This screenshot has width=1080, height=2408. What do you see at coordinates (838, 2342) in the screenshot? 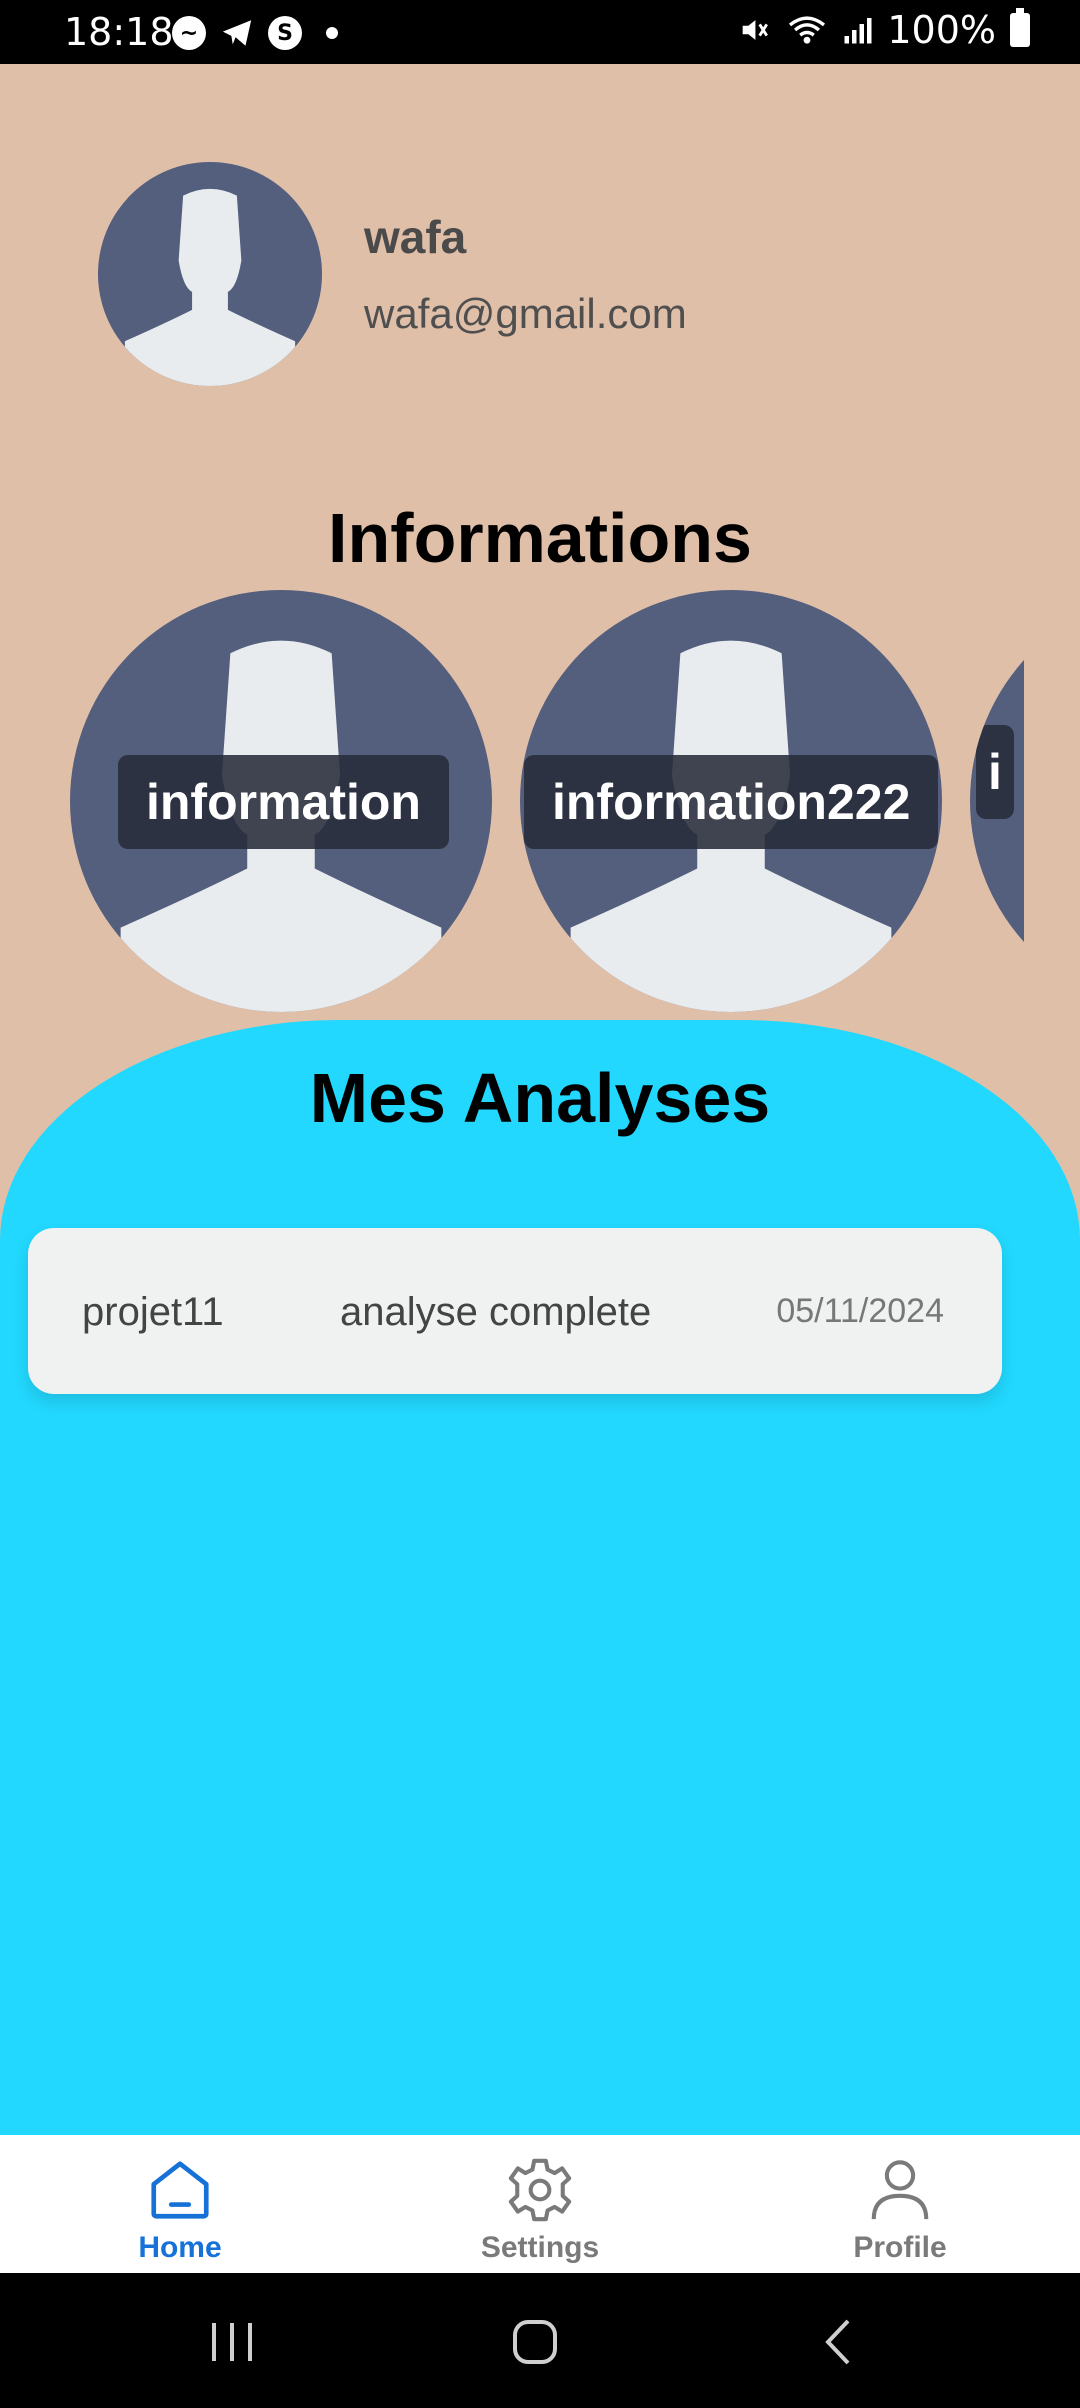
I see `back-icon` at bounding box center [838, 2342].